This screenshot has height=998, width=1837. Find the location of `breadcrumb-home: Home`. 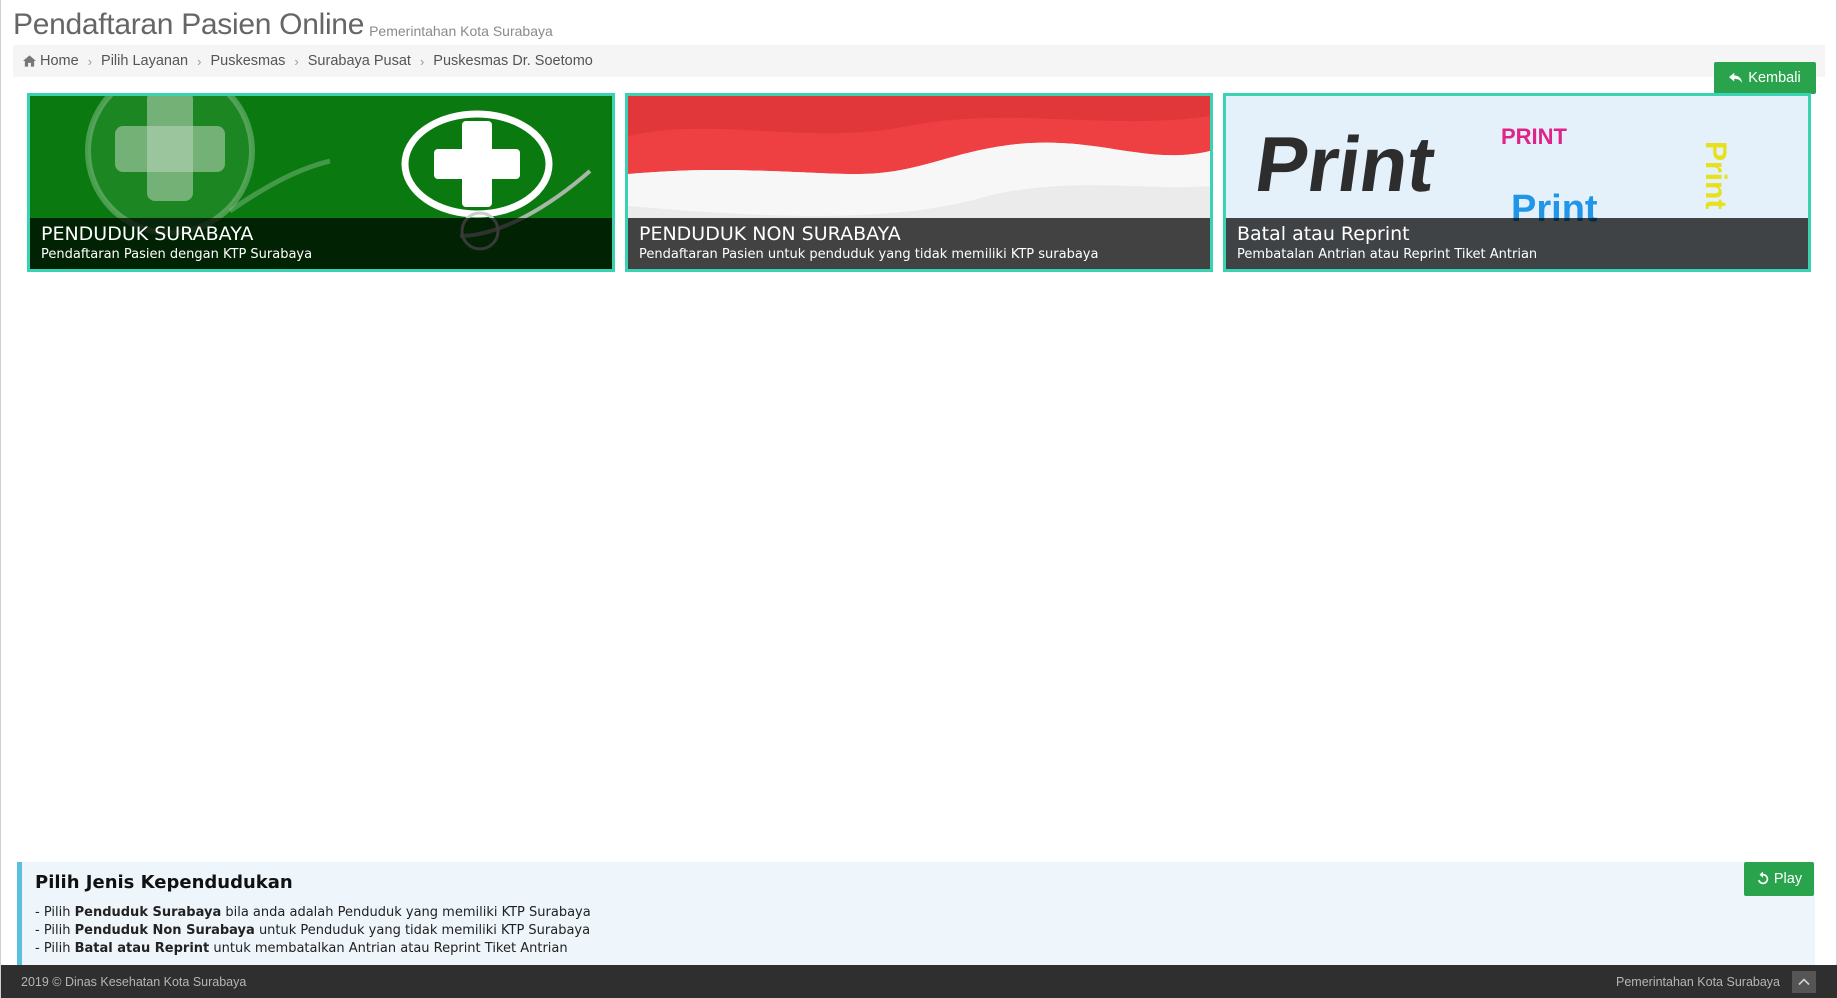

breadcrumb-home: Home is located at coordinates (51, 61).